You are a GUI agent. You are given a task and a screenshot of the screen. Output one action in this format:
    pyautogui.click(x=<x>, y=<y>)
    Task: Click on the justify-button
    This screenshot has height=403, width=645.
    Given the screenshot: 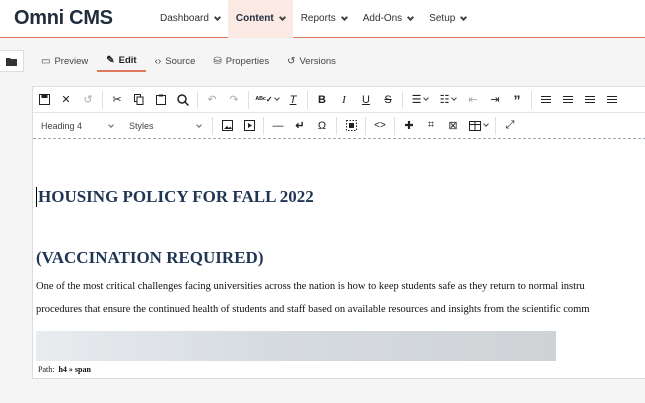 What is the action you would take?
    pyautogui.click(x=612, y=100)
    